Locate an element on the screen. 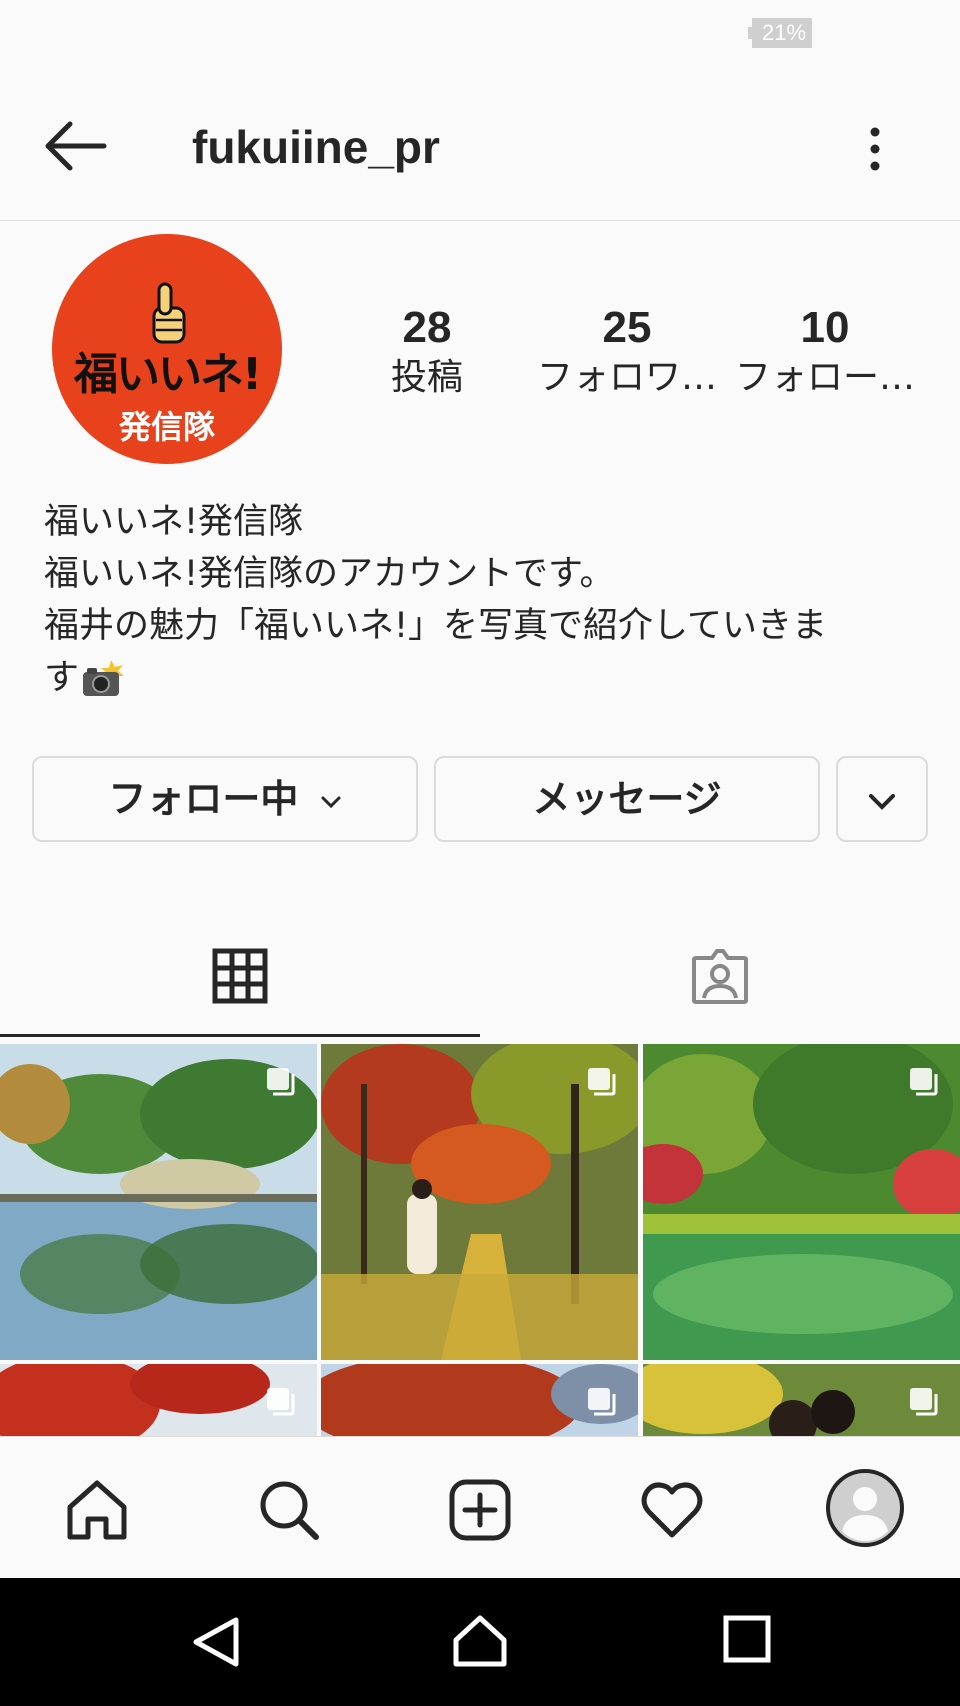 Image resolution: width=960 pixels, height=1706 pixels. recent-apps-icon is located at coordinates (748, 1640).